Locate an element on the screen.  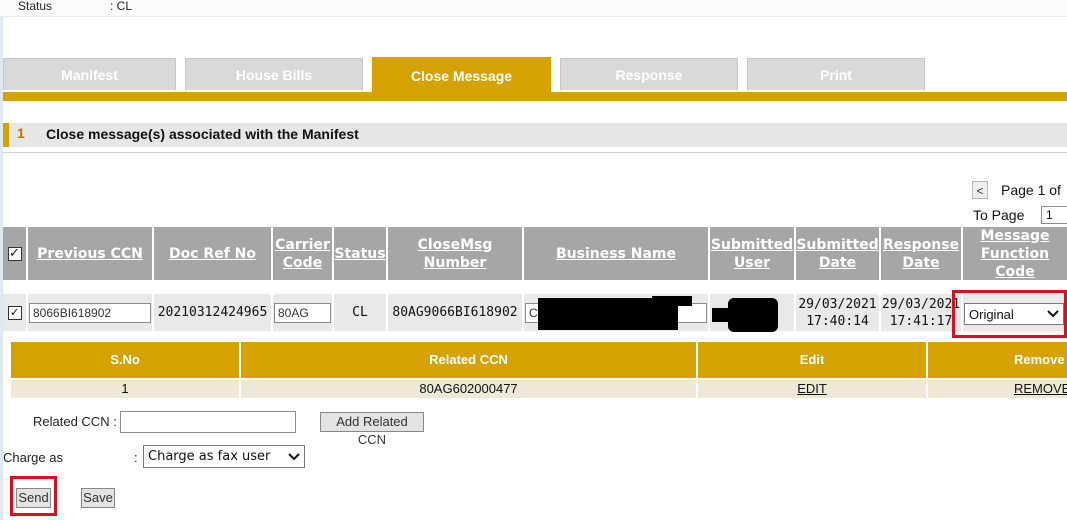
header-business-name: Business Name is located at coordinates (616, 253).